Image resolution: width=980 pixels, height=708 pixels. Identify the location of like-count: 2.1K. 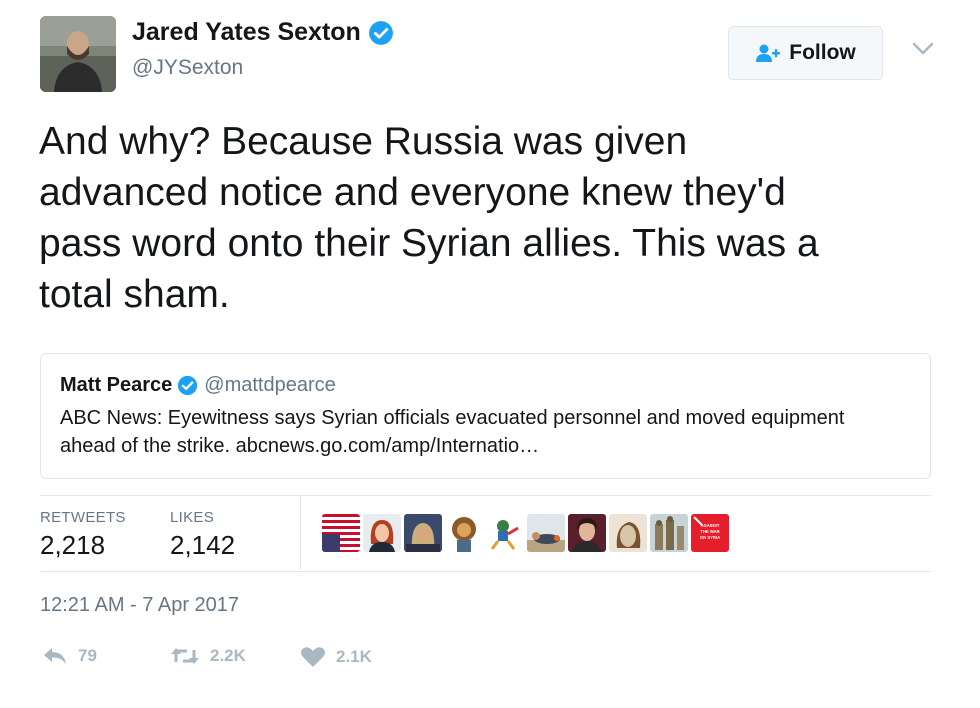
(354, 656).